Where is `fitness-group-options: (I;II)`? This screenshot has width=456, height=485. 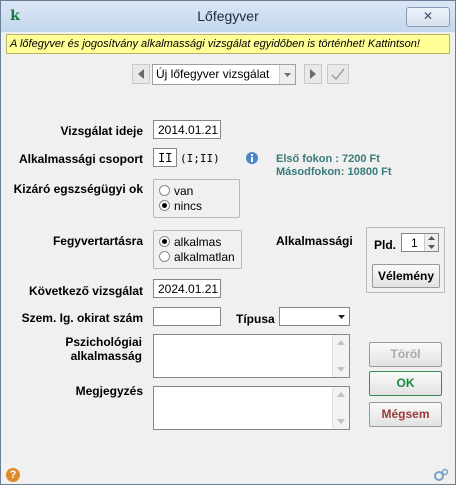 fitness-group-options: (I;II) is located at coordinates (200, 158).